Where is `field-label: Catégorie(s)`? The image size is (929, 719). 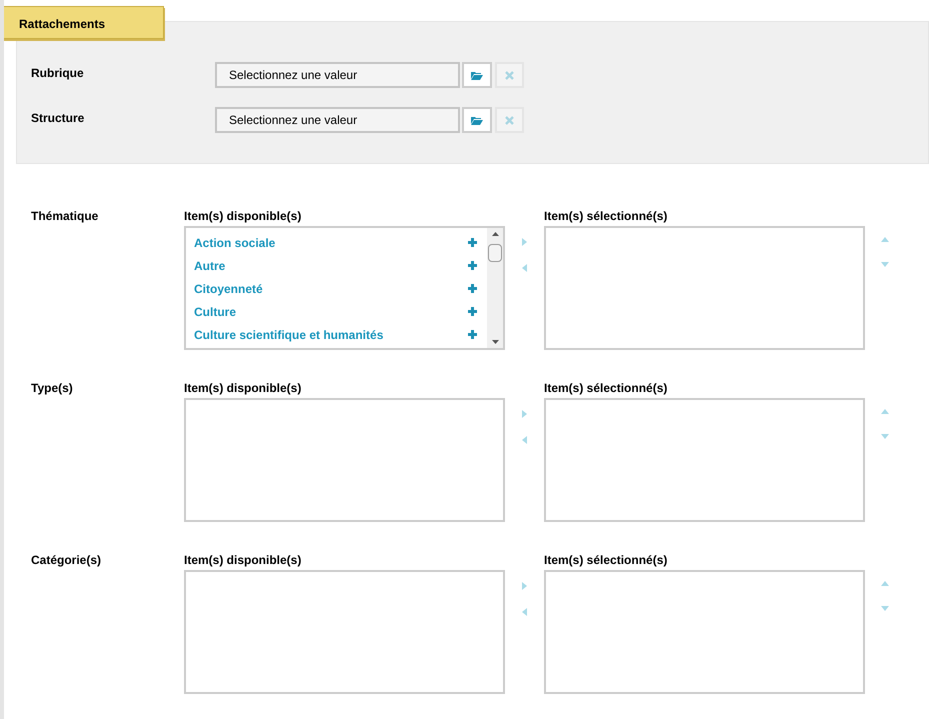 field-label: Catégorie(s) is located at coordinates (66, 560).